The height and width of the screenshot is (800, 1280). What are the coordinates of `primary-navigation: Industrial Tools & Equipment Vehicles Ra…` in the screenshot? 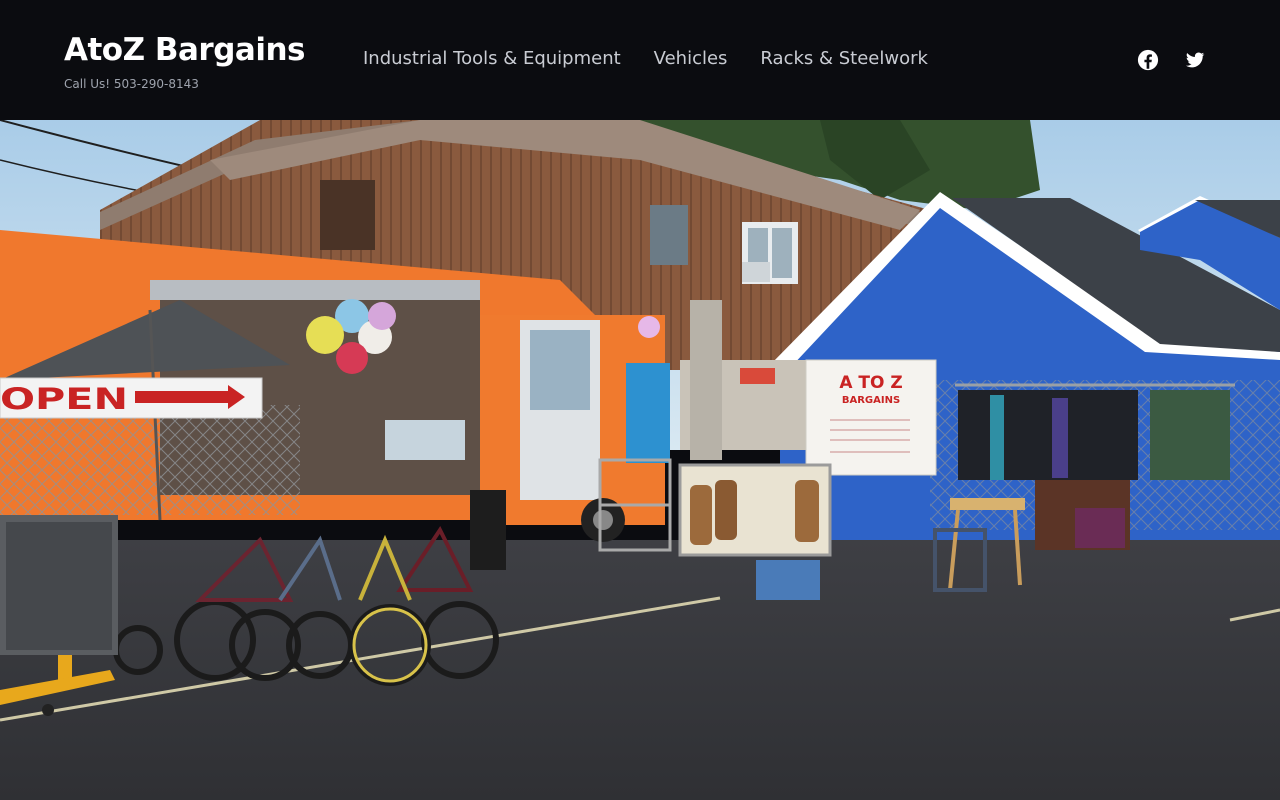 It's located at (662, 59).